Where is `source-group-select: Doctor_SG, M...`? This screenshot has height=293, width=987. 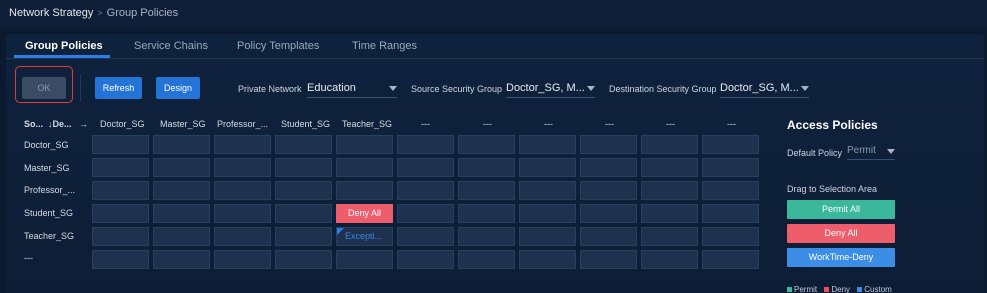
source-group-select: Doctor_SG, M... is located at coordinates (550, 88).